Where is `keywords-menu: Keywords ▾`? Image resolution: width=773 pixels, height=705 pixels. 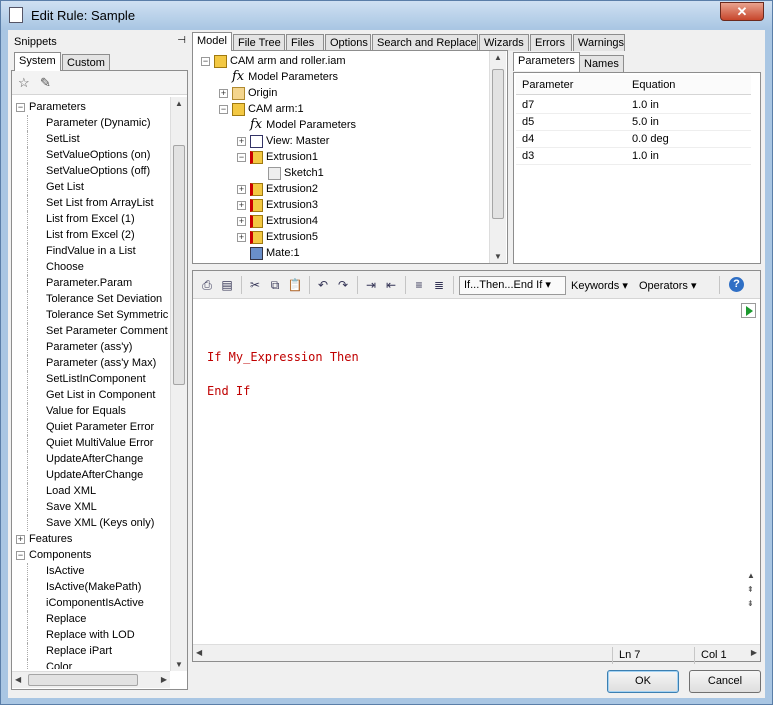 keywords-menu: Keywords ▾ is located at coordinates (599, 285).